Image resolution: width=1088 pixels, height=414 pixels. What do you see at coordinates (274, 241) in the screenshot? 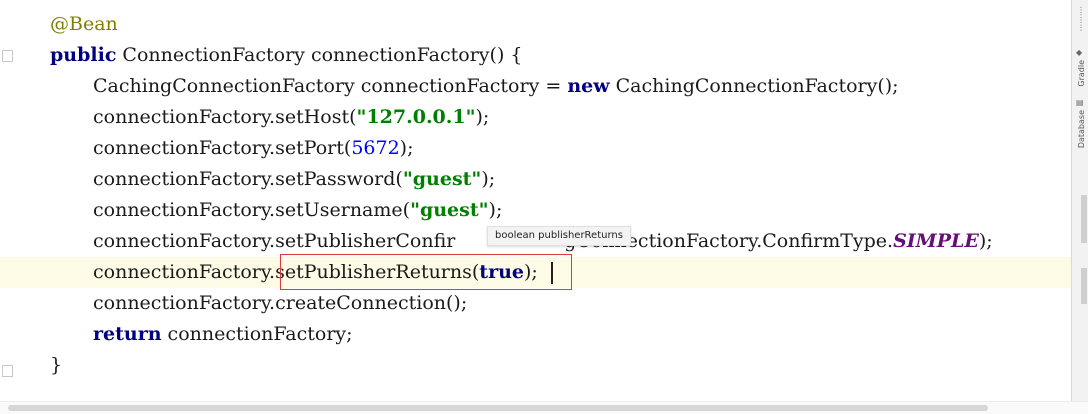
I see `code-token: connectionFactory.setPublisherConfir` at bounding box center [274, 241].